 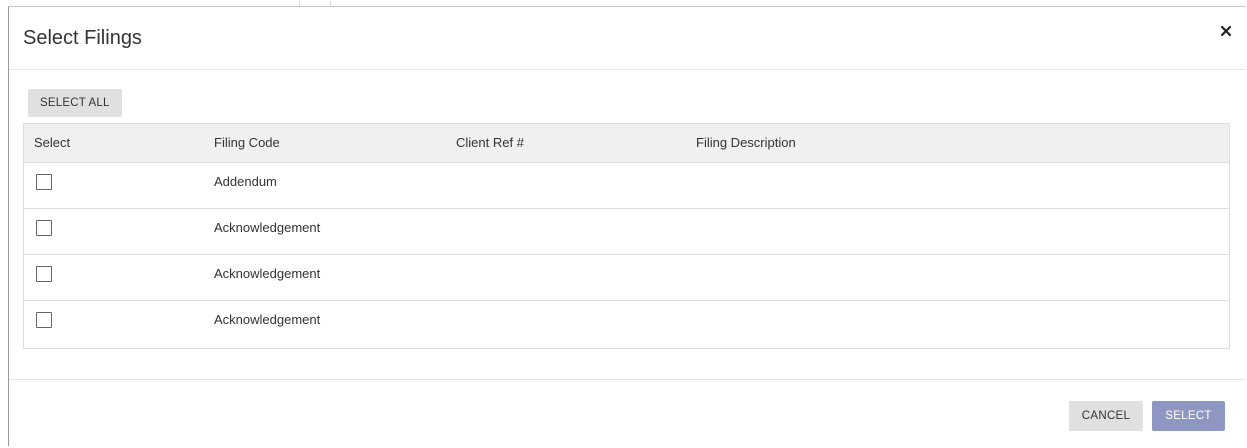 What do you see at coordinates (52, 142) in the screenshot?
I see `column-header-select: Select` at bounding box center [52, 142].